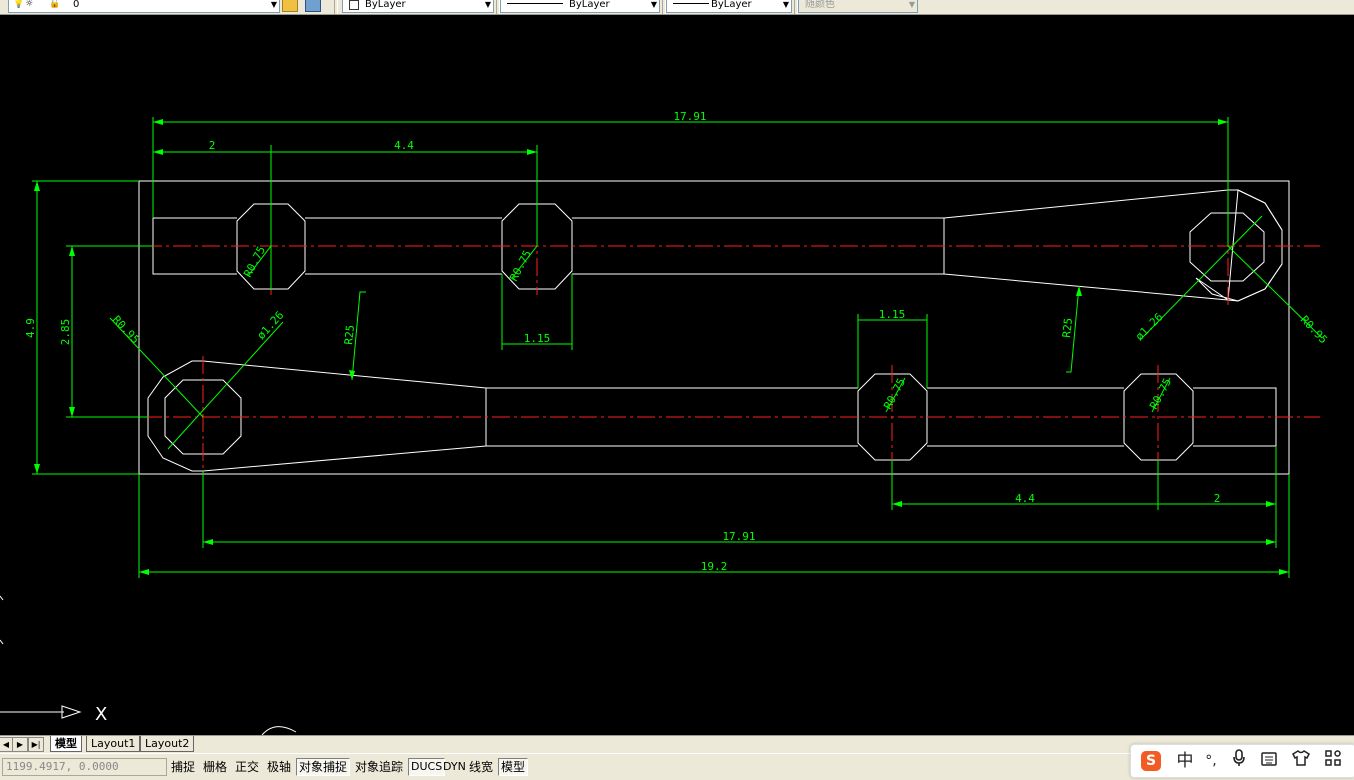 This screenshot has width=1354, height=780. Describe the element at coordinates (349, 334) in the screenshot. I see `dim-r25-left: R25` at that location.